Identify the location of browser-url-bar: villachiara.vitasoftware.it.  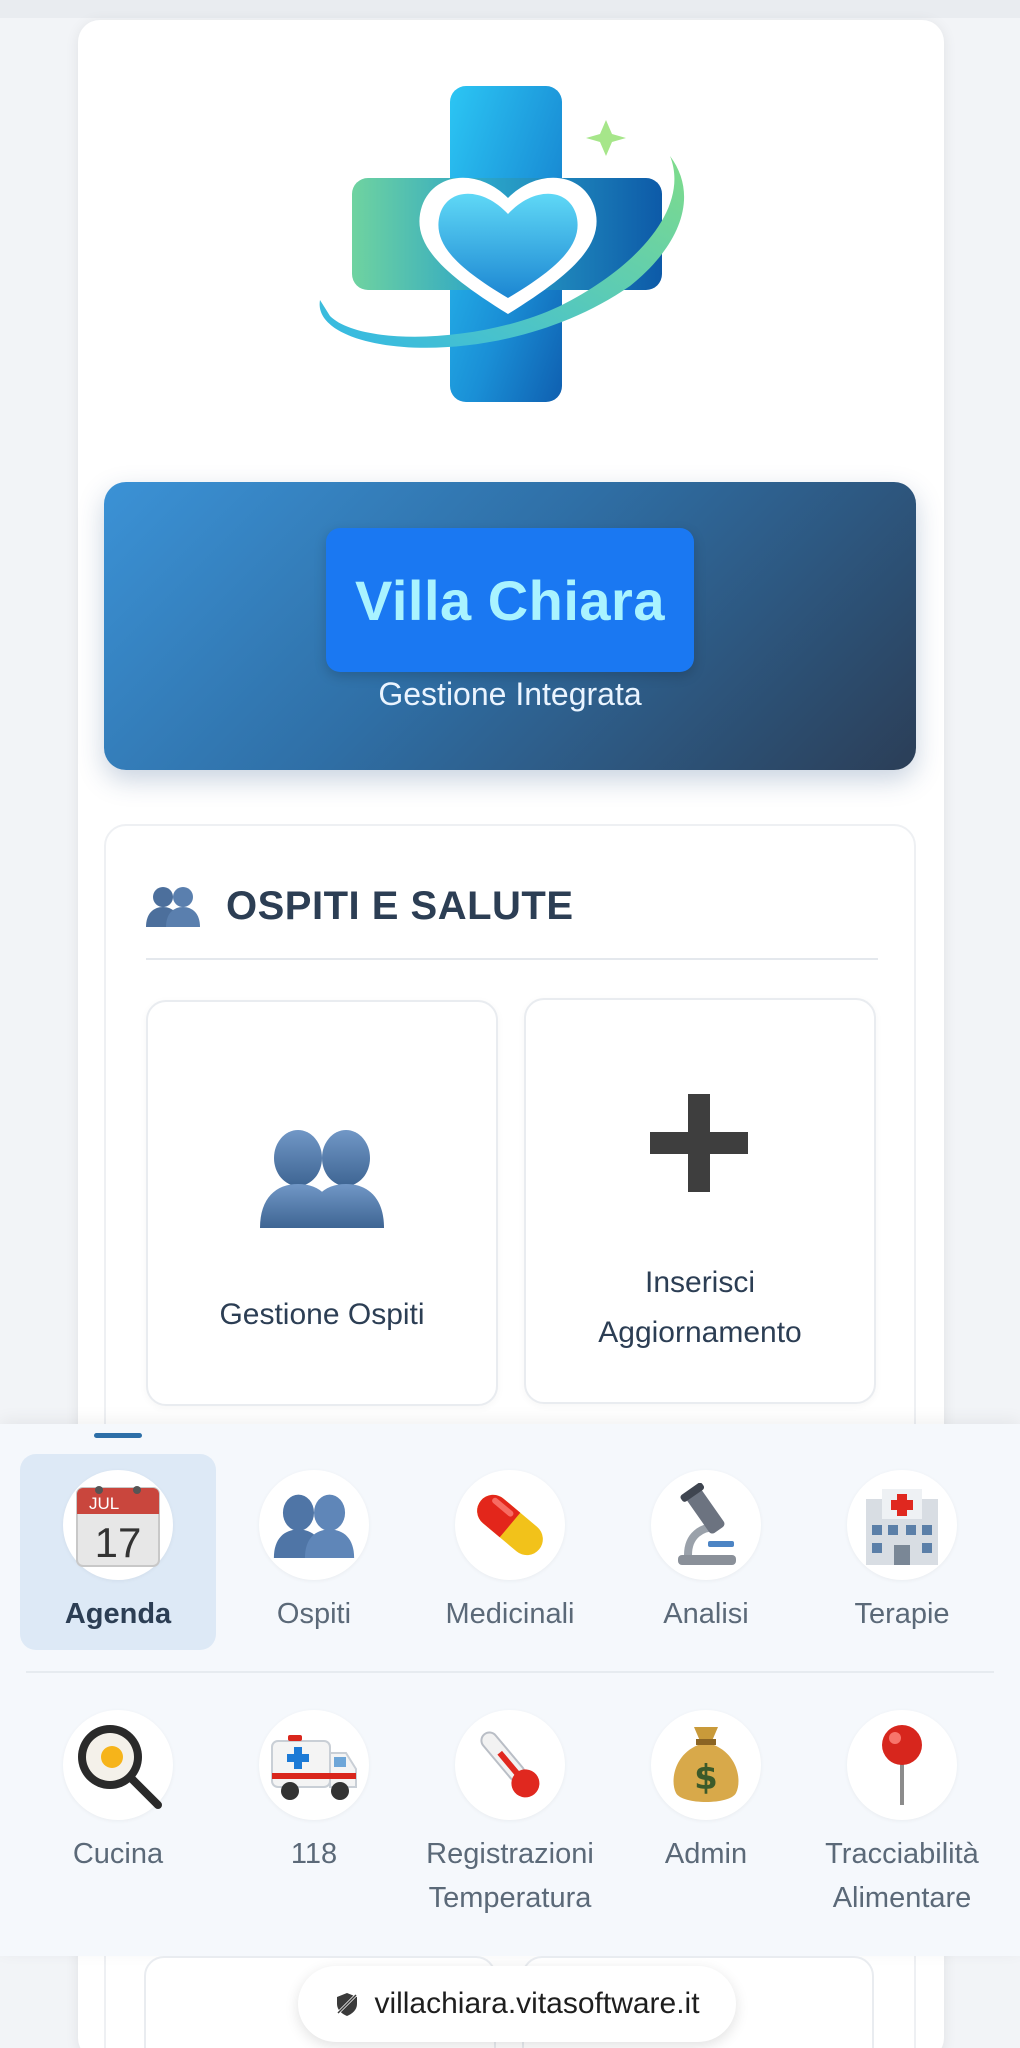
(517, 2004).